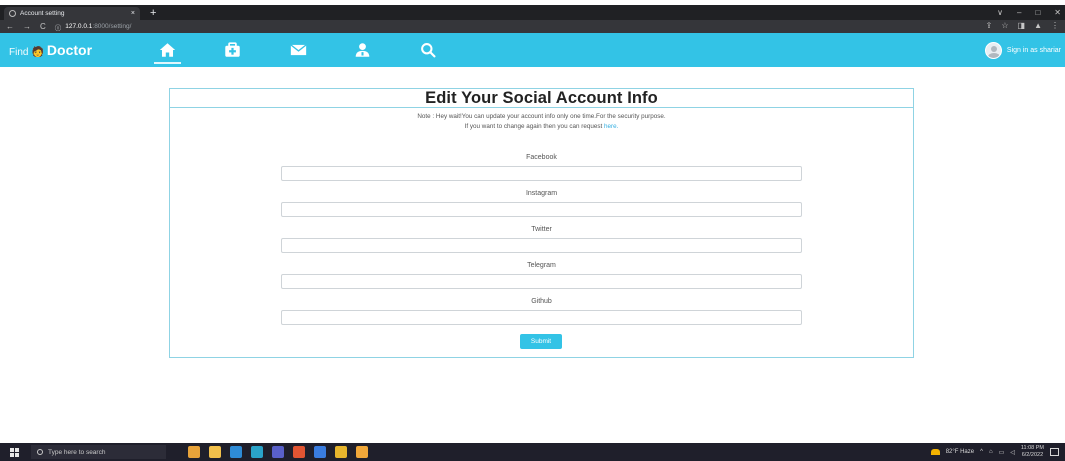 Image resolution: width=1065 pixels, height=461 pixels. Describe the element at coordinates (532, 50) in the screenshot. I see `site-navbar: Find 🧑 Doctor Sign in as shariar` at that location.